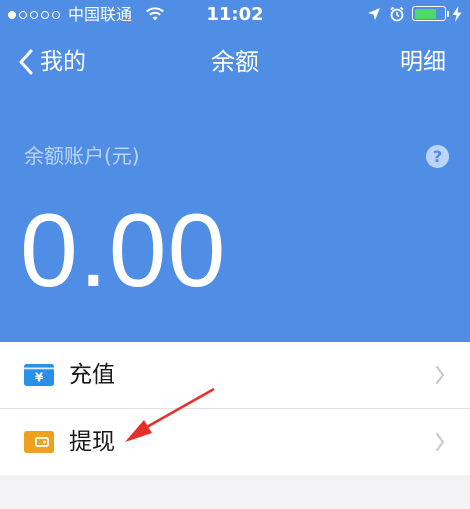 The width and height of the screenshot is (470, 509). What do you see at coordinates (374, 14) in the screenshot?
I see `location-arrow-icon` at bounding box center [374, 14].